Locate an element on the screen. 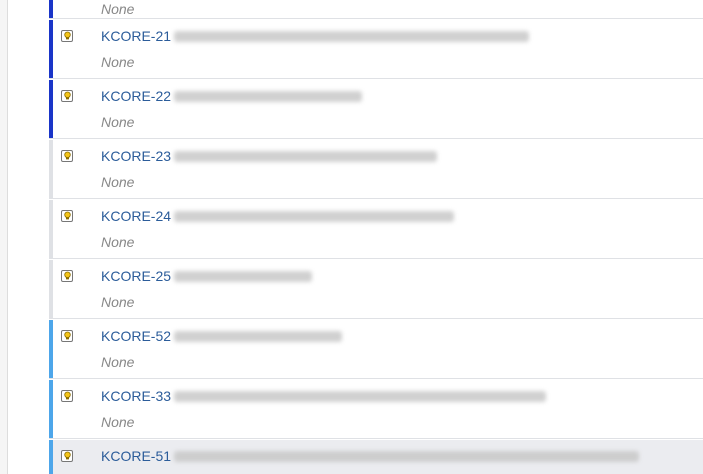 The height and width of the screenshot is (474, 703). issue-key-link: KCORE-22 is located at coordinates (136, 96).